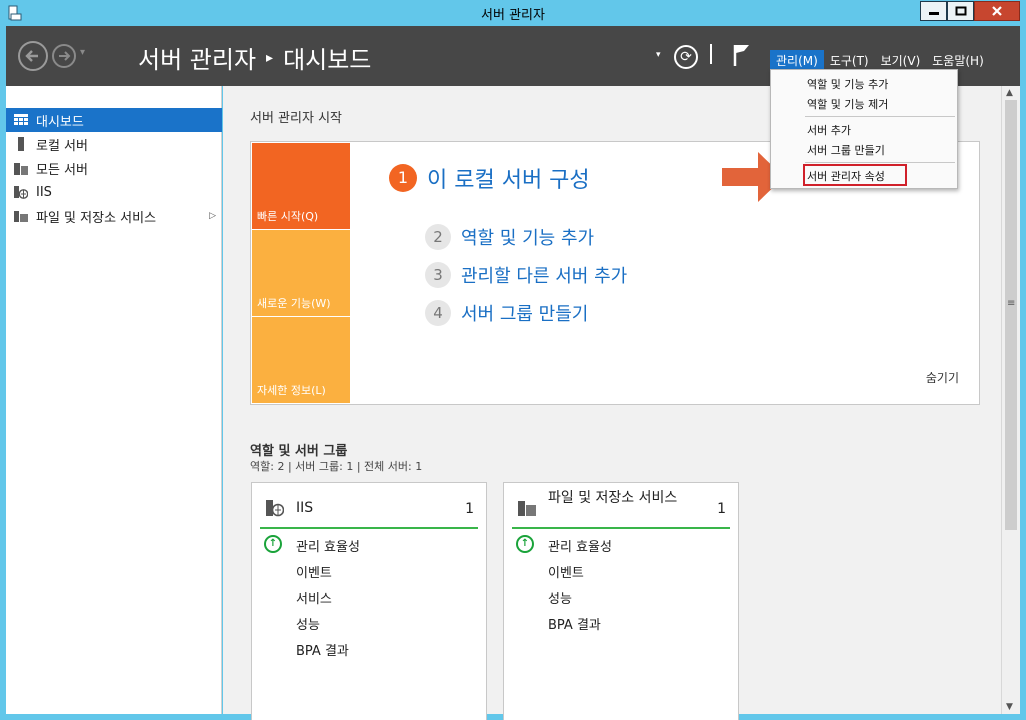 The height and width of the screenshot is (720, 1026). I want to click on tile-learn-more: 자세한 정보(L), so click(301, 360).